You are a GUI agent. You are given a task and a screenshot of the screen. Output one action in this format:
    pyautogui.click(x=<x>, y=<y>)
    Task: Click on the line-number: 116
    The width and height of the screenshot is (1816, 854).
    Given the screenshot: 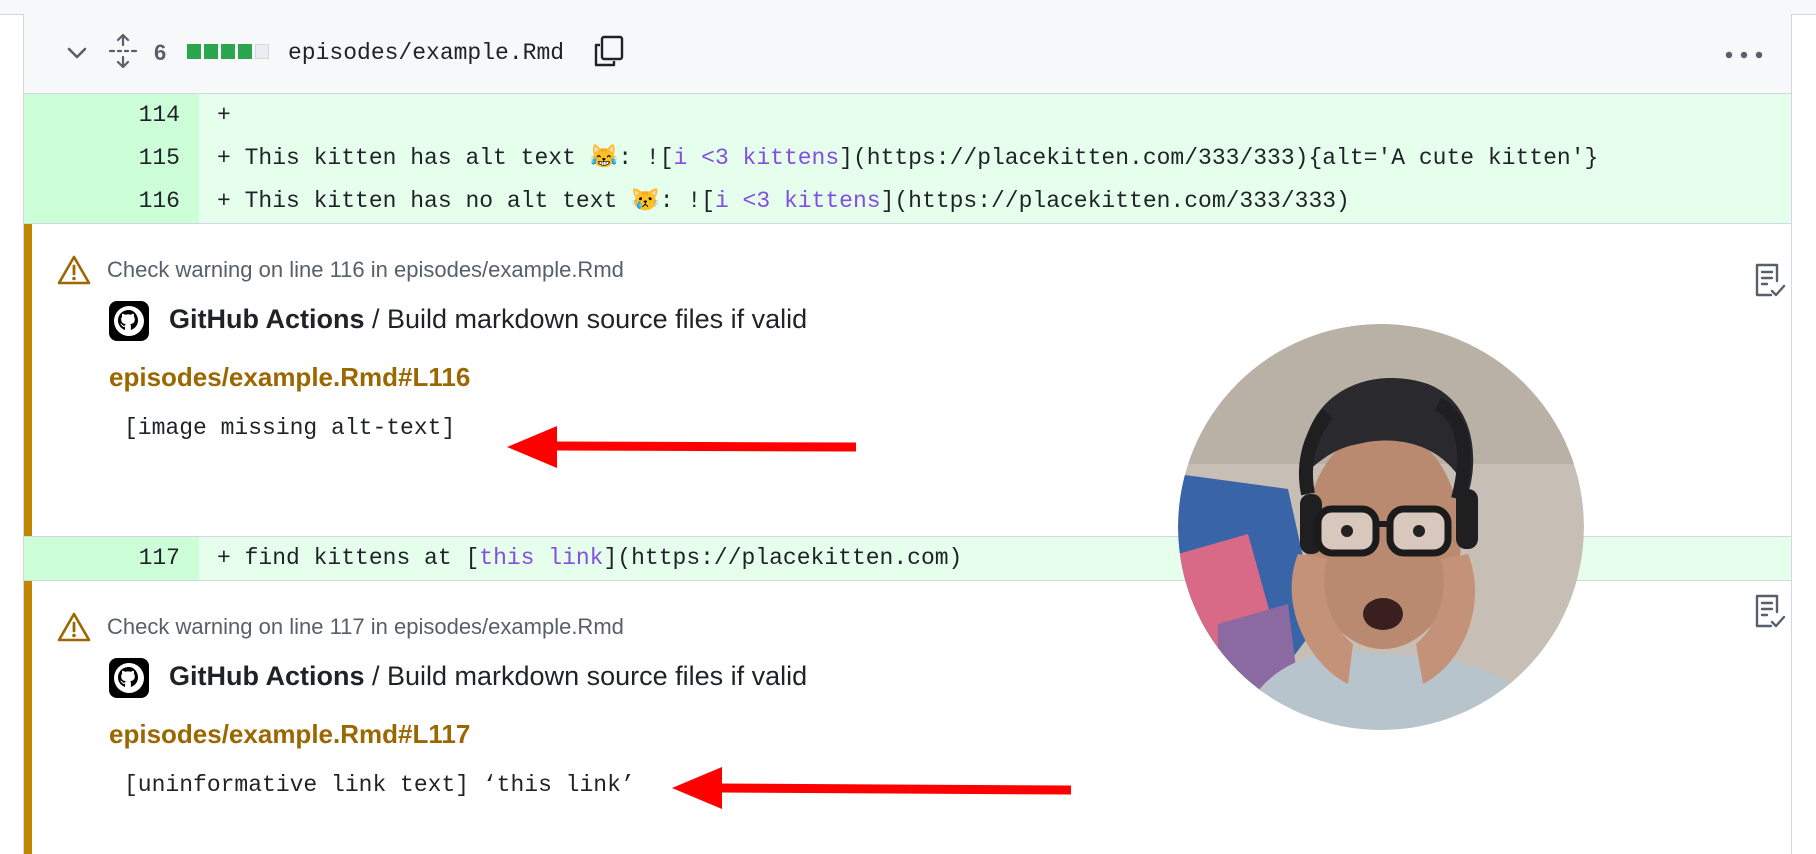 What is the action you would take?
    pyautogui.click(x=111, y=201)
    